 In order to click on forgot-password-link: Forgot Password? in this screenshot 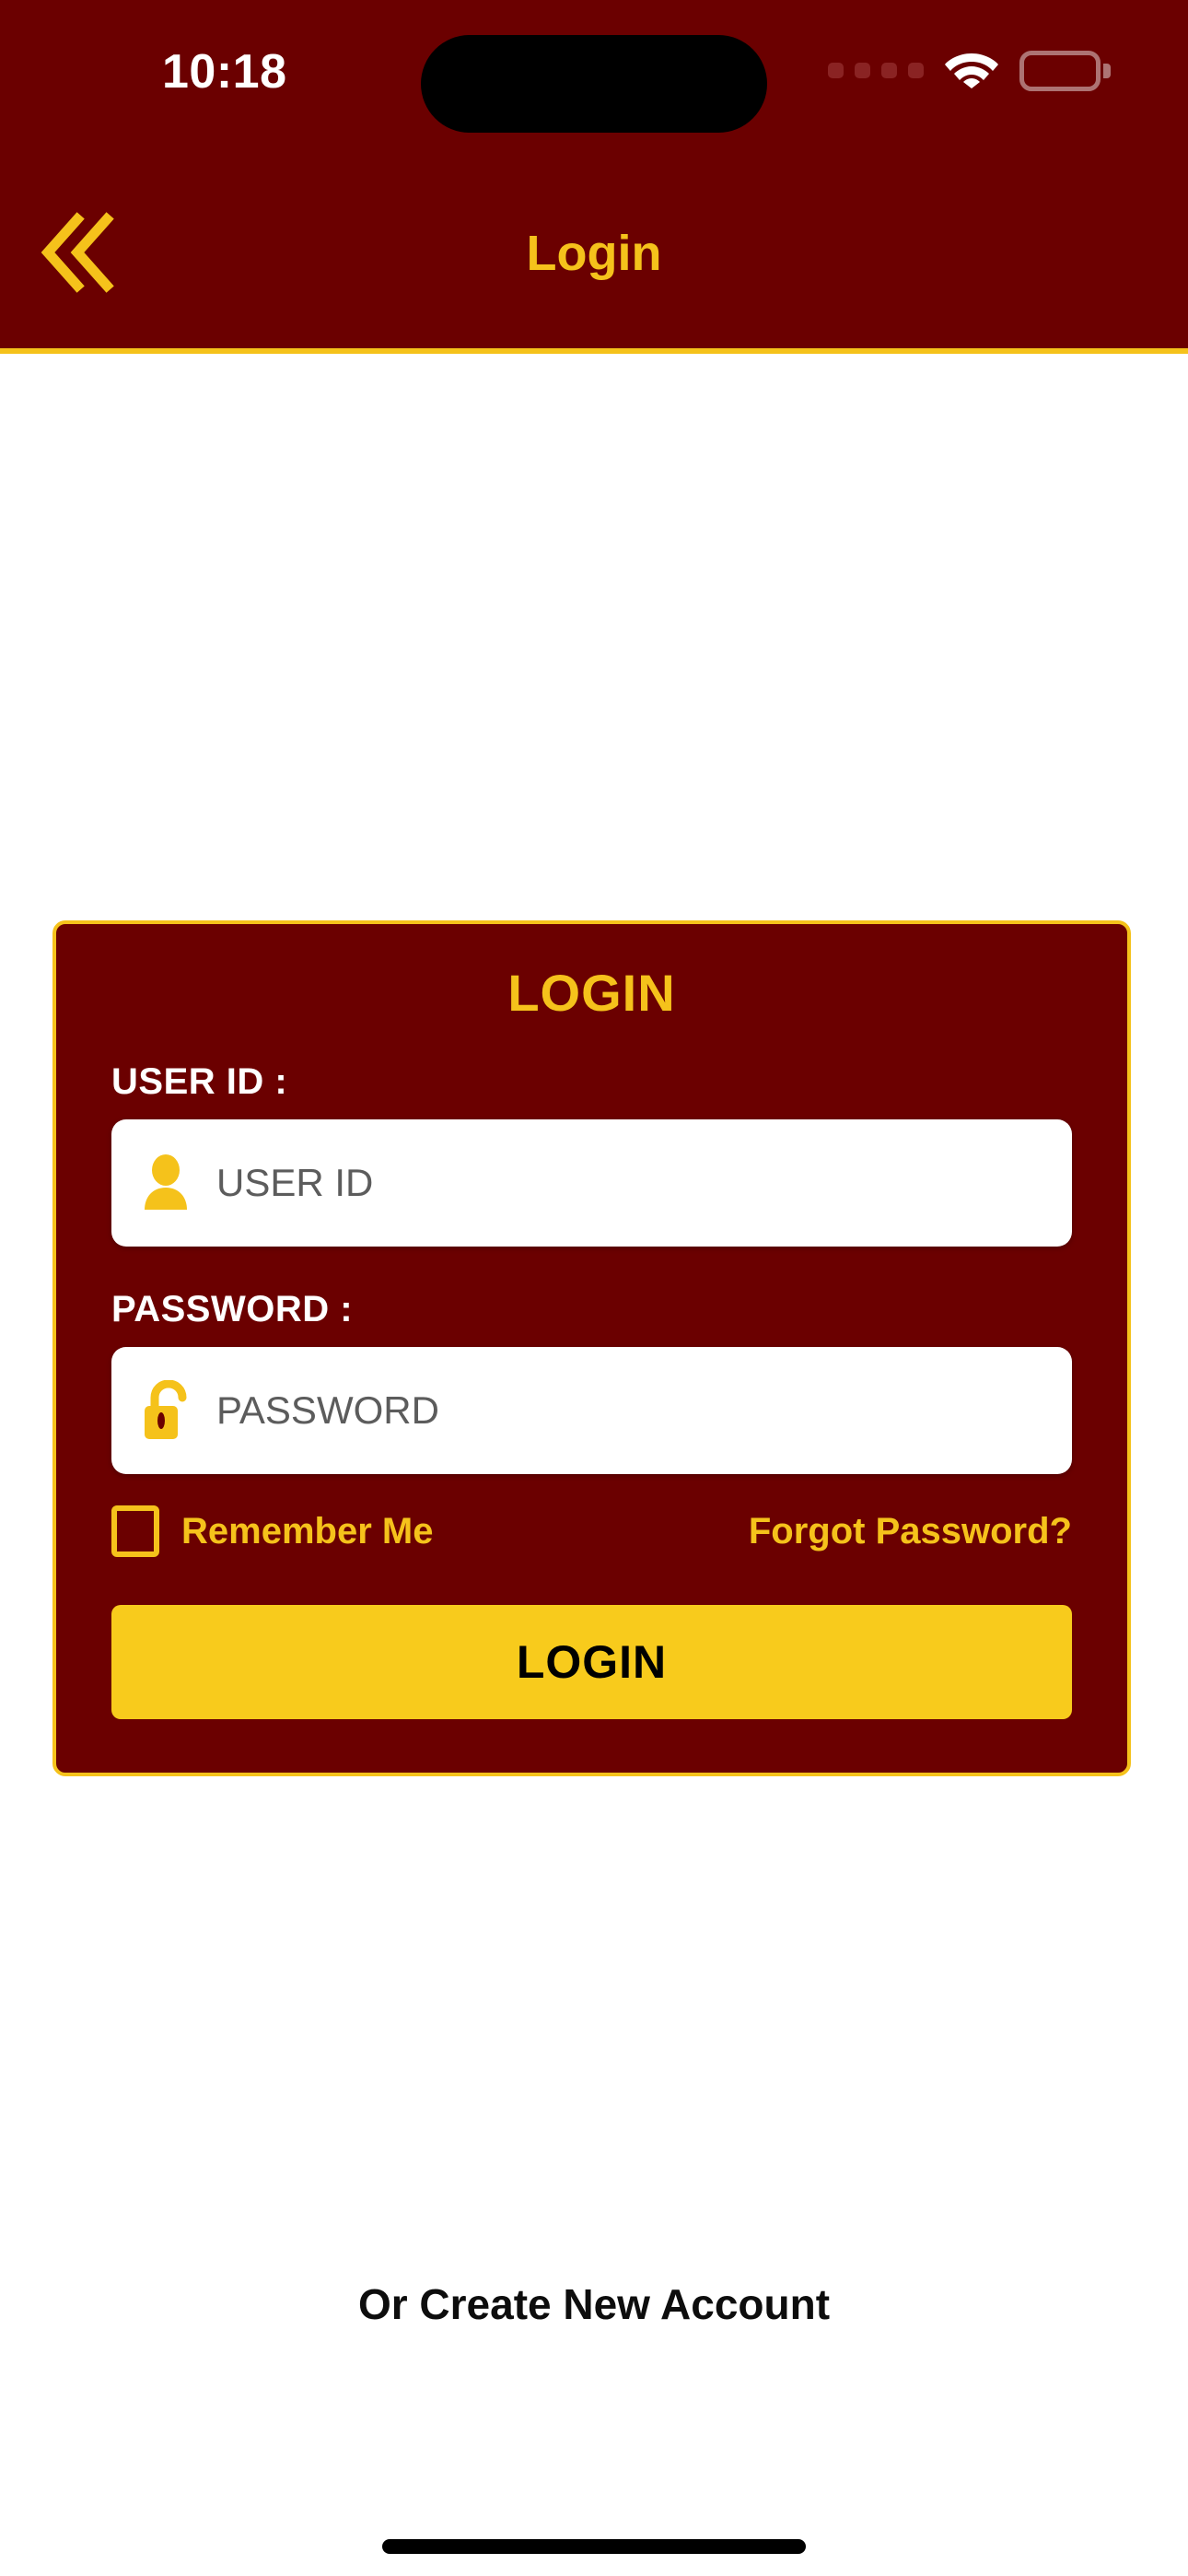, I will do `click(910, 1531)`.